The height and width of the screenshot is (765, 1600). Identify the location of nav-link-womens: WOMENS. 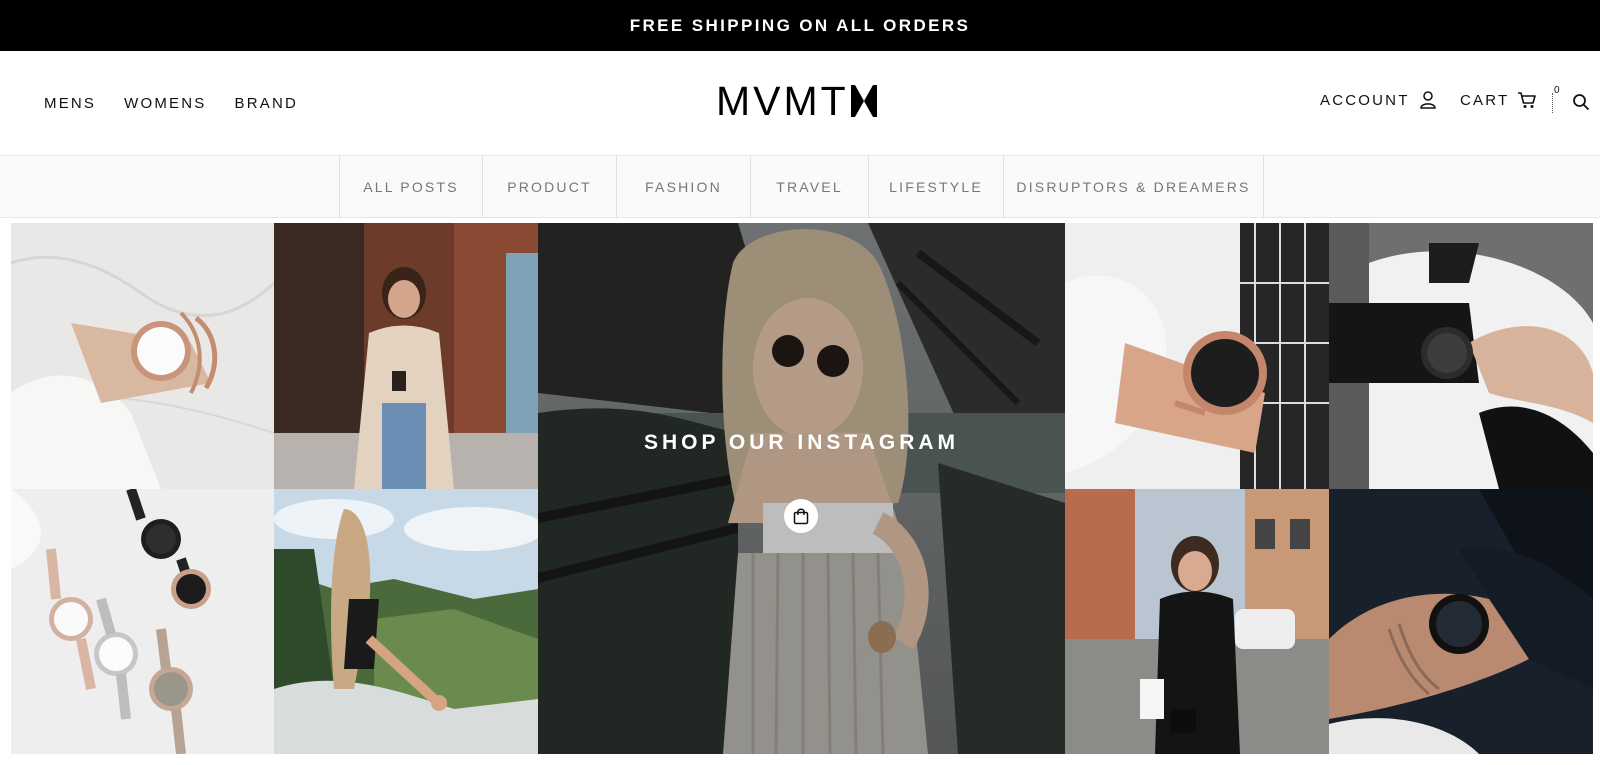
(165, 103).